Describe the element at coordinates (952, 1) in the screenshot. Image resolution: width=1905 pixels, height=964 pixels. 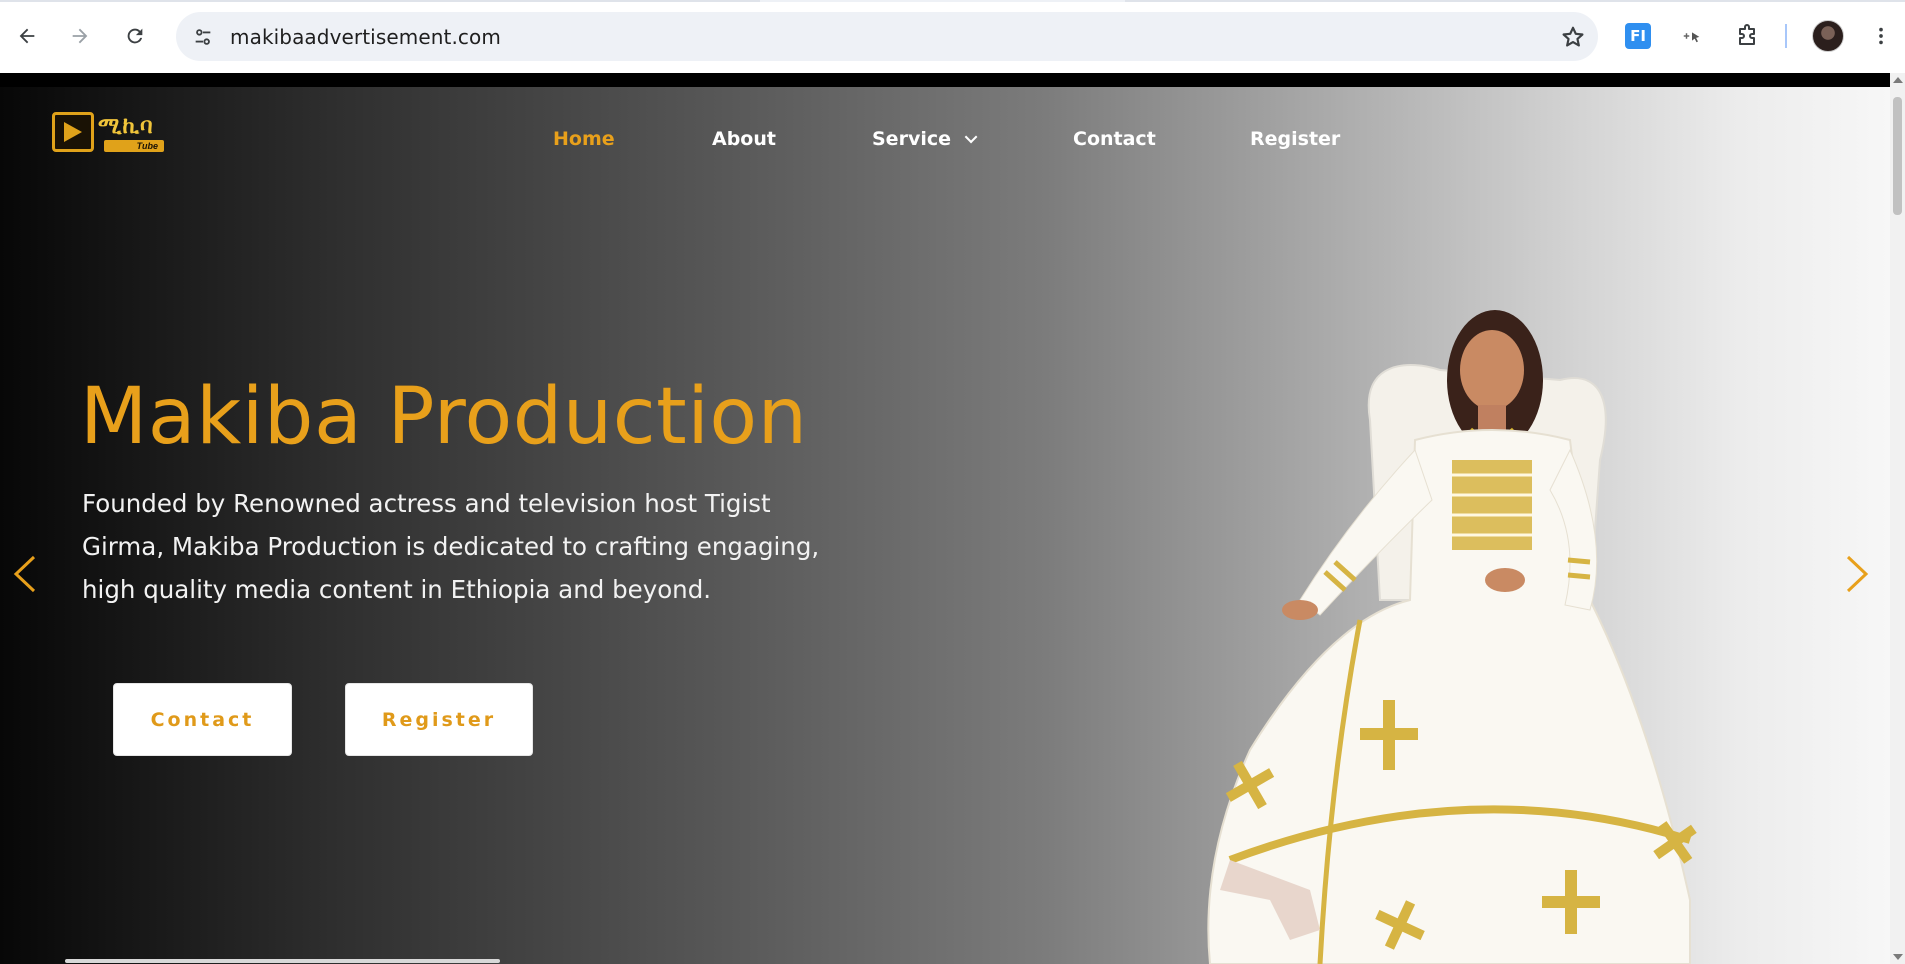
I see `tab-strip-edge` at that location.